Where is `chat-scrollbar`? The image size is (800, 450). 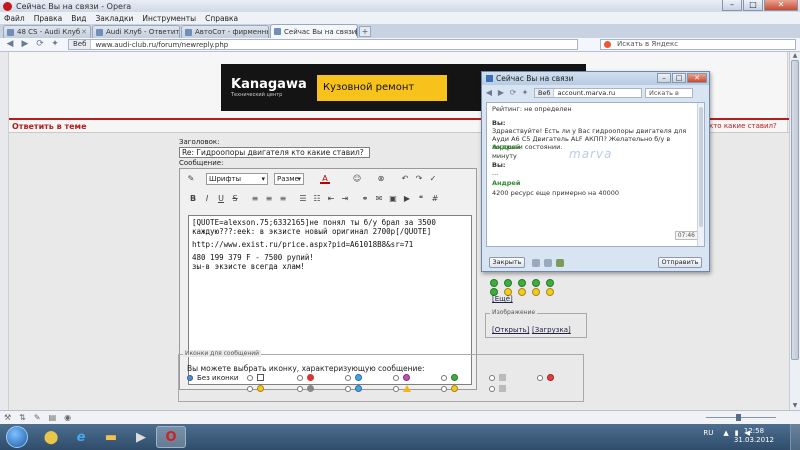
chat-scrollbar is located at coordinates (700, 174).